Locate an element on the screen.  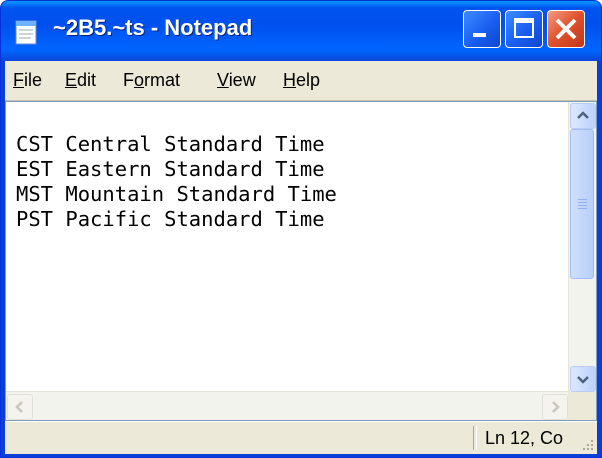
maximize-icon is located at coordinates (524, 28).